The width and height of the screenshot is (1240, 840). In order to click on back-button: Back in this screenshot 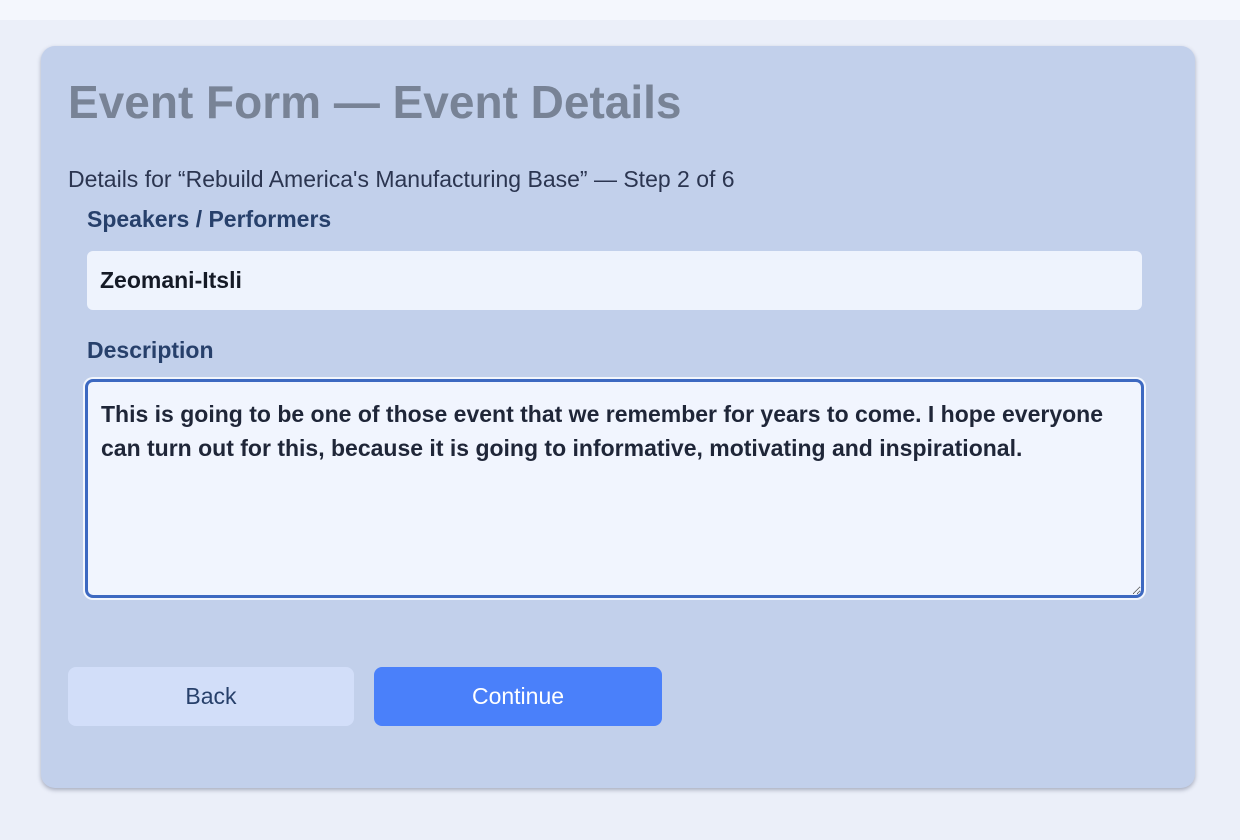, I will do `click(211, 696)`.